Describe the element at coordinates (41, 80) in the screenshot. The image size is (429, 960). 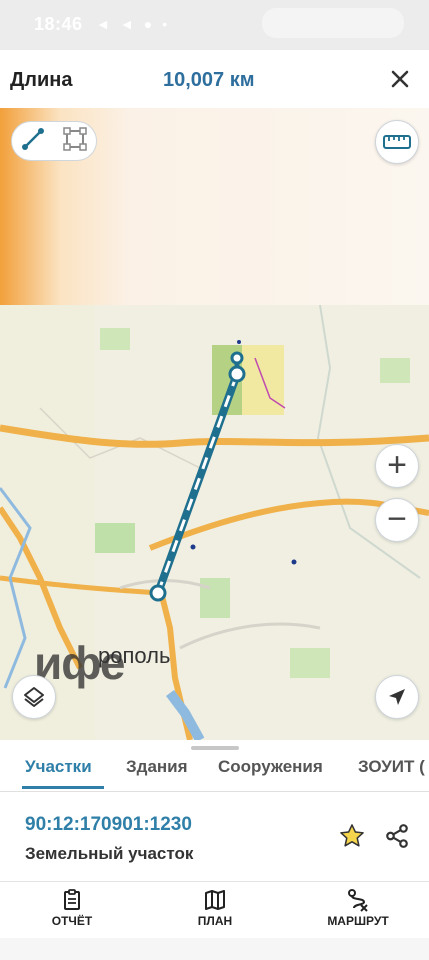
I see `measure-title: Длина` at that location.